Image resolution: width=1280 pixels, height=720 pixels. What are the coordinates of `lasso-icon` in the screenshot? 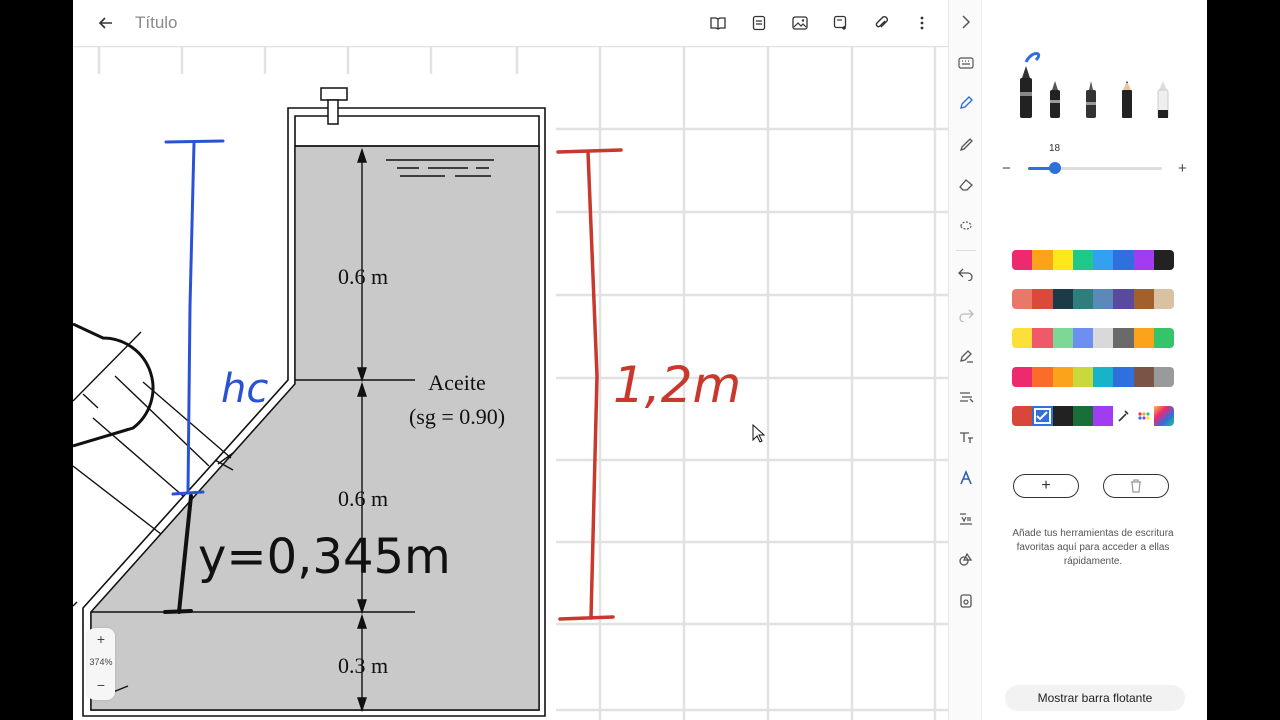 It's located at (966, 225).